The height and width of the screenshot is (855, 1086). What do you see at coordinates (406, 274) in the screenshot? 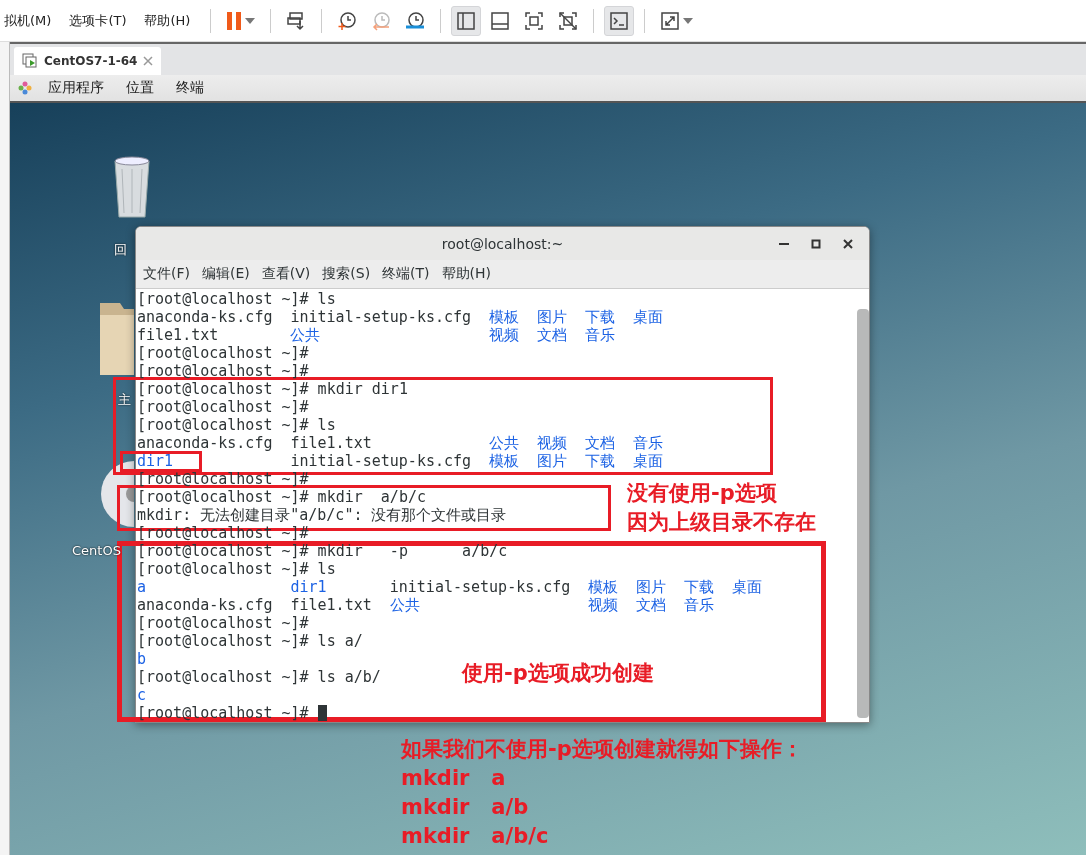
I see `menu-item: 终端(T)` at bounding box center [406, 274].